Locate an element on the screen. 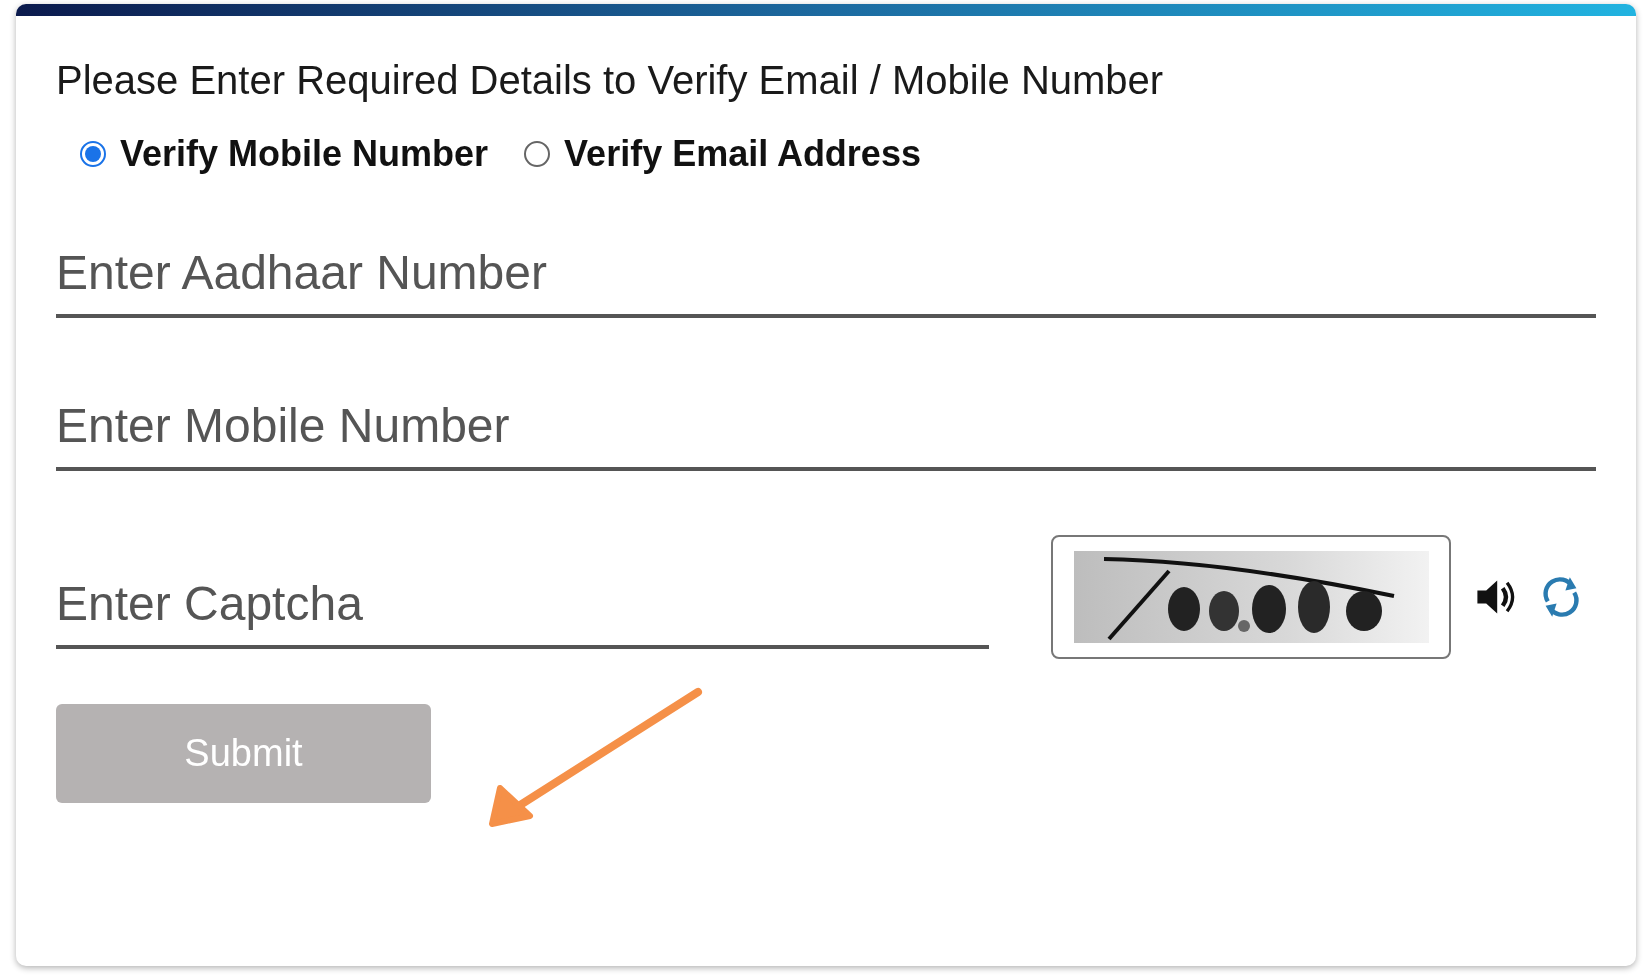  form-heading: Please Enter Required Details to Verify Email / Mobile Number is located at coordinates (610, 80).